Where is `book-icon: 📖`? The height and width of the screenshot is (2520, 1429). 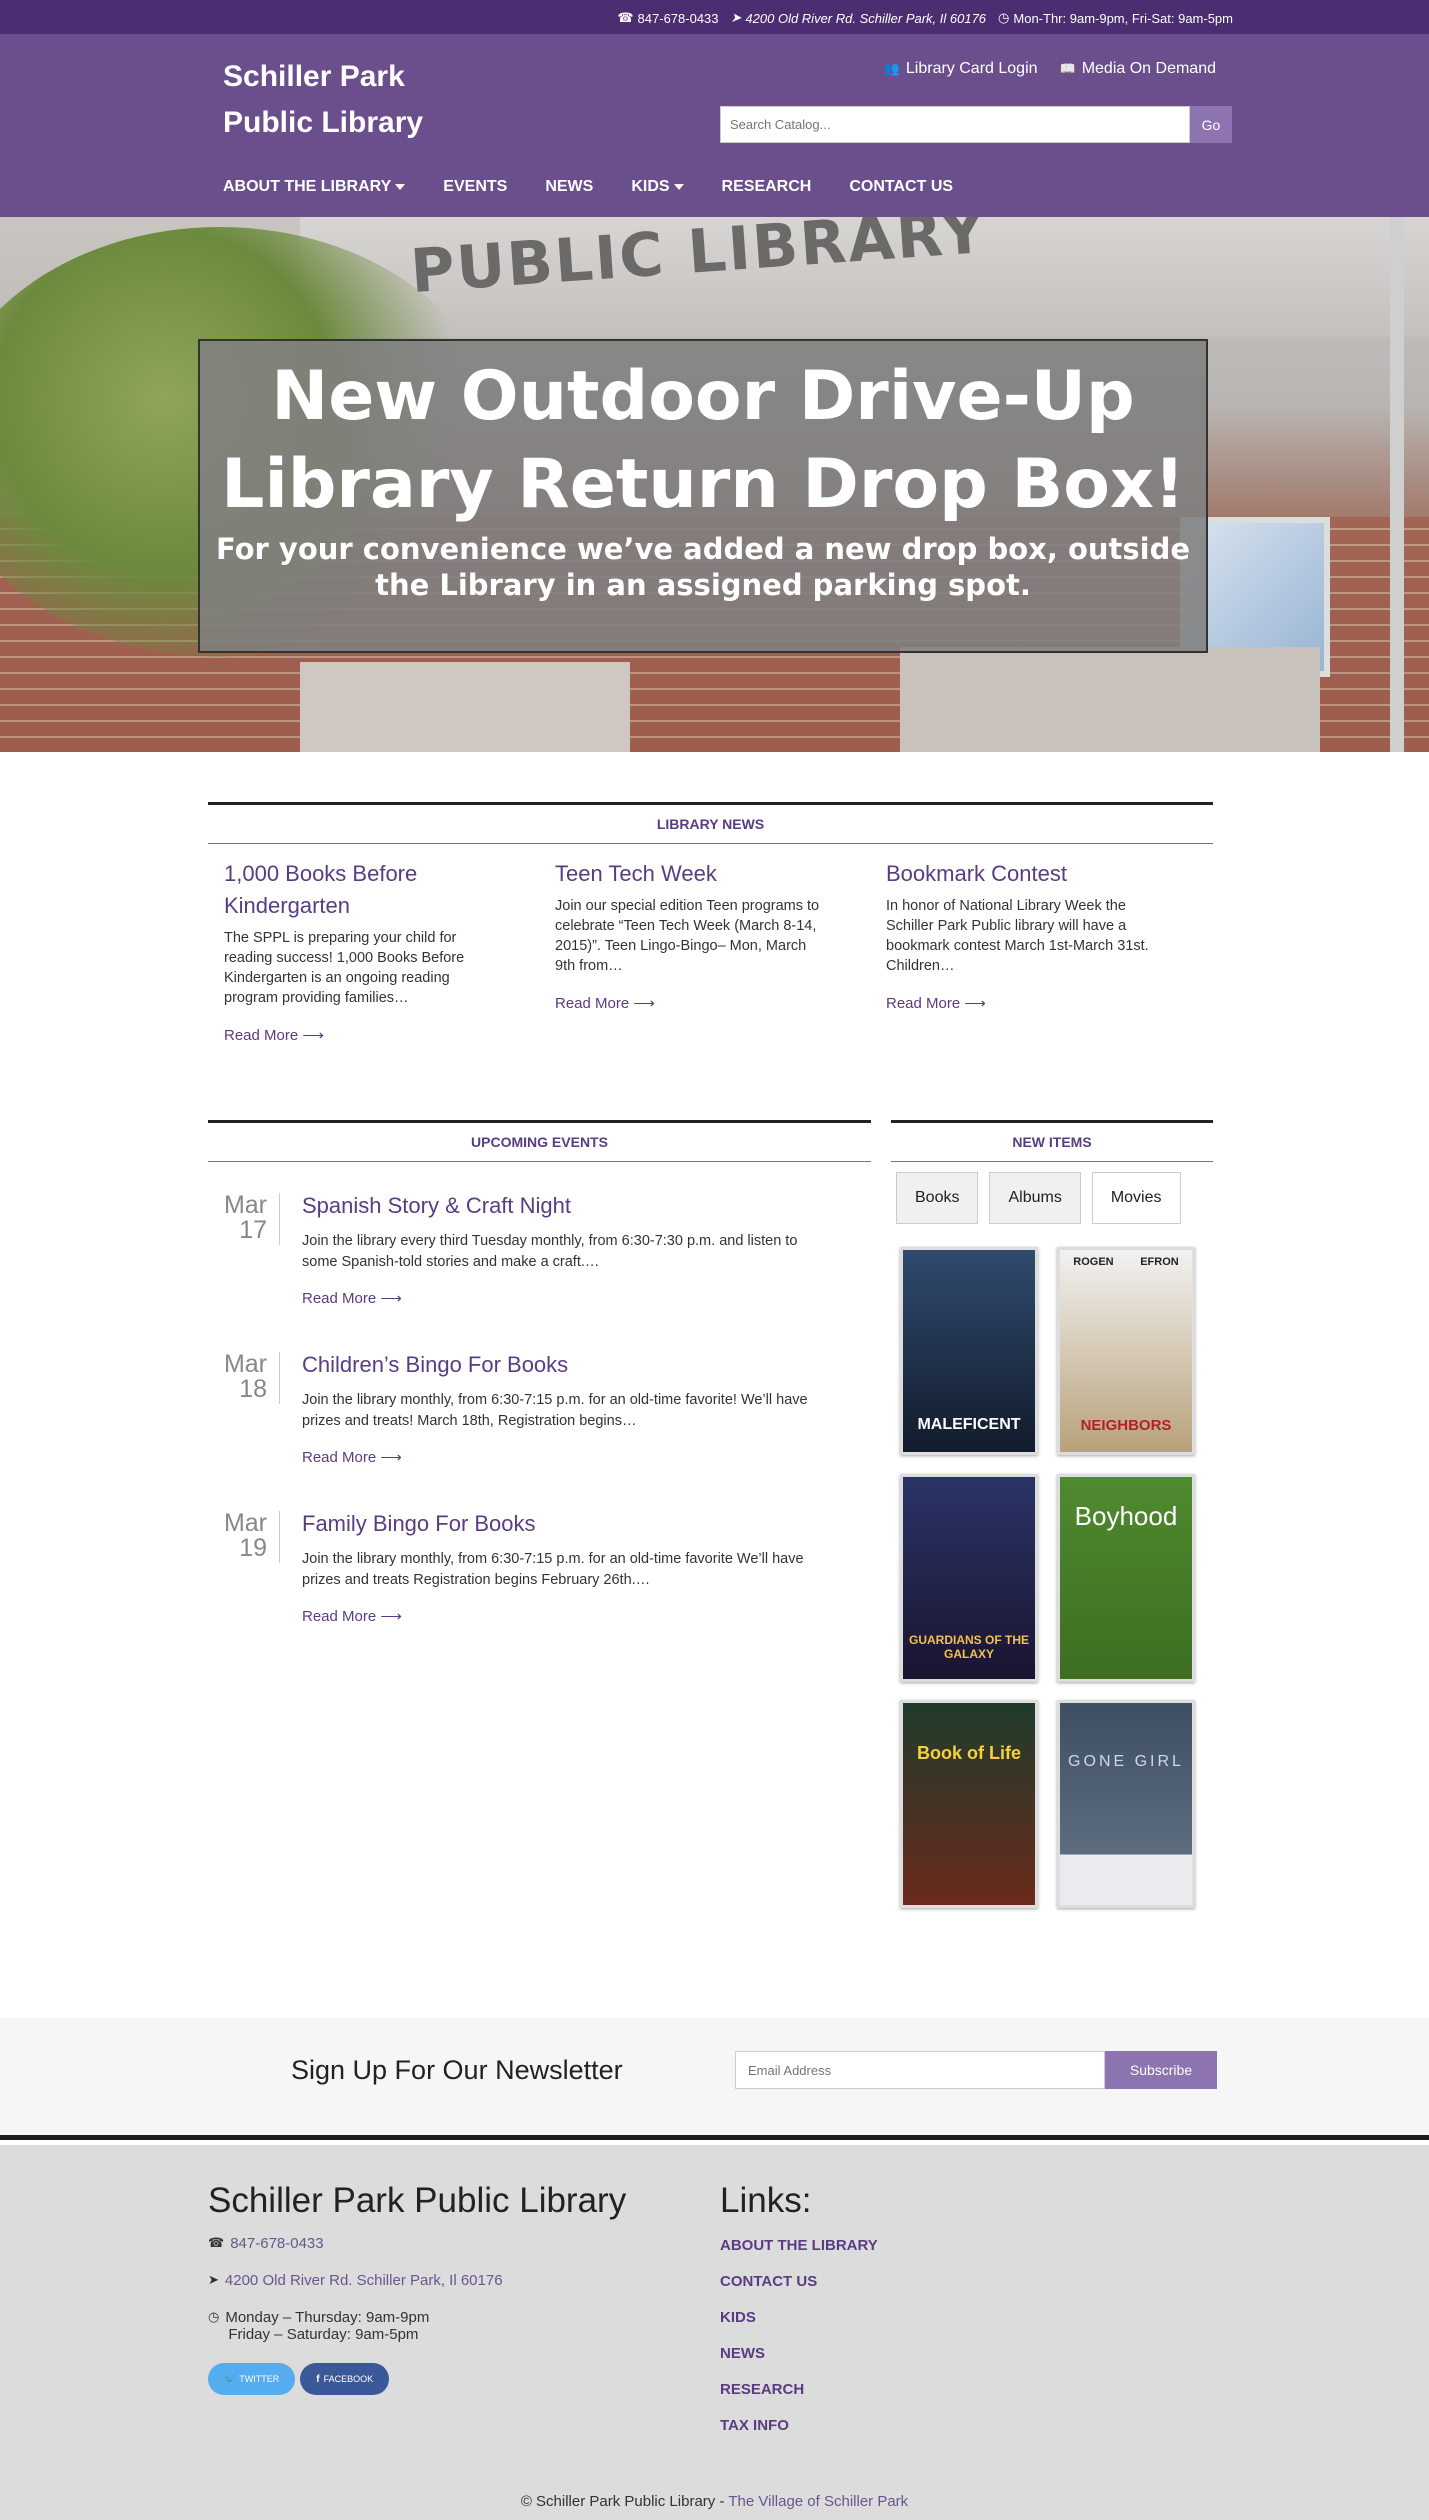 book-icon: 📖 is located at coordinates (1067, 68).